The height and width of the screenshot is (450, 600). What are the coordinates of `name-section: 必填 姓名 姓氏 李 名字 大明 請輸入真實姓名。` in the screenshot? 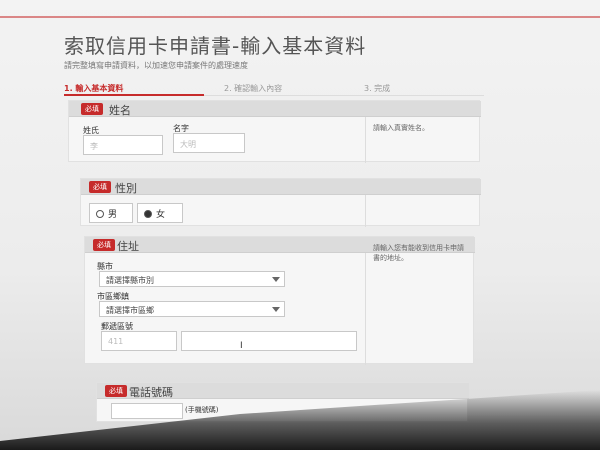 It's located at (274, 131).